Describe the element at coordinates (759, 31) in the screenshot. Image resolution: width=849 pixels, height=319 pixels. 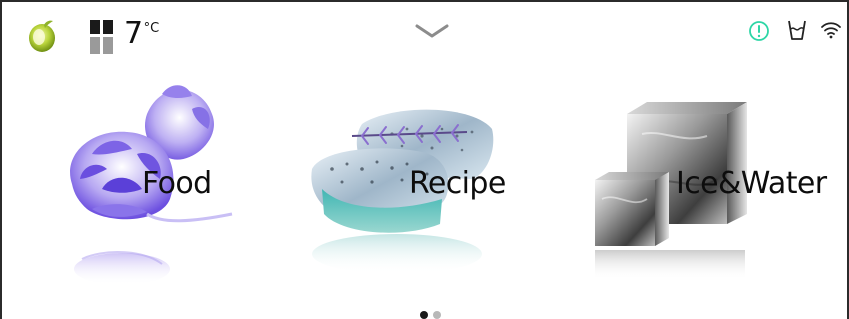
I see `alert-icon` at that location.